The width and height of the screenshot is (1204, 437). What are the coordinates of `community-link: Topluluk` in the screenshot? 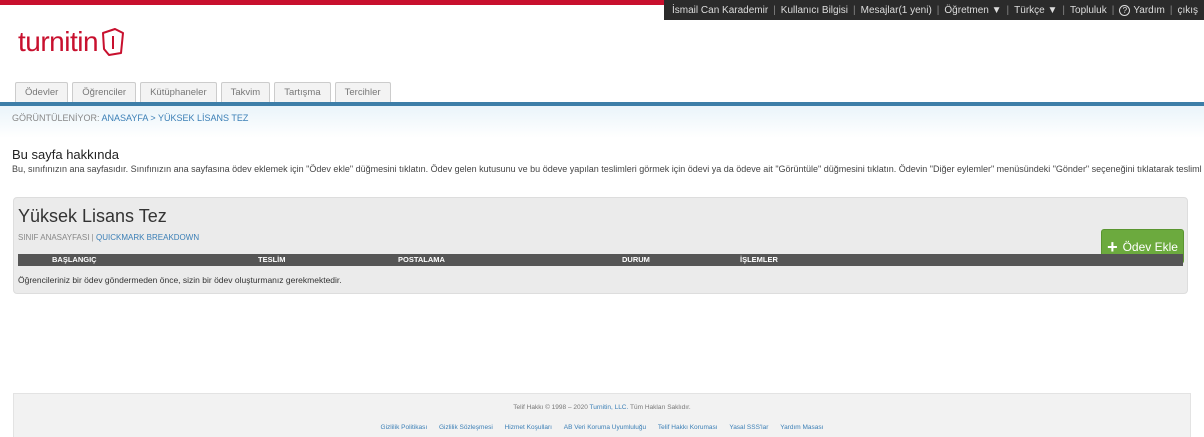 It's located at (1088, 10).